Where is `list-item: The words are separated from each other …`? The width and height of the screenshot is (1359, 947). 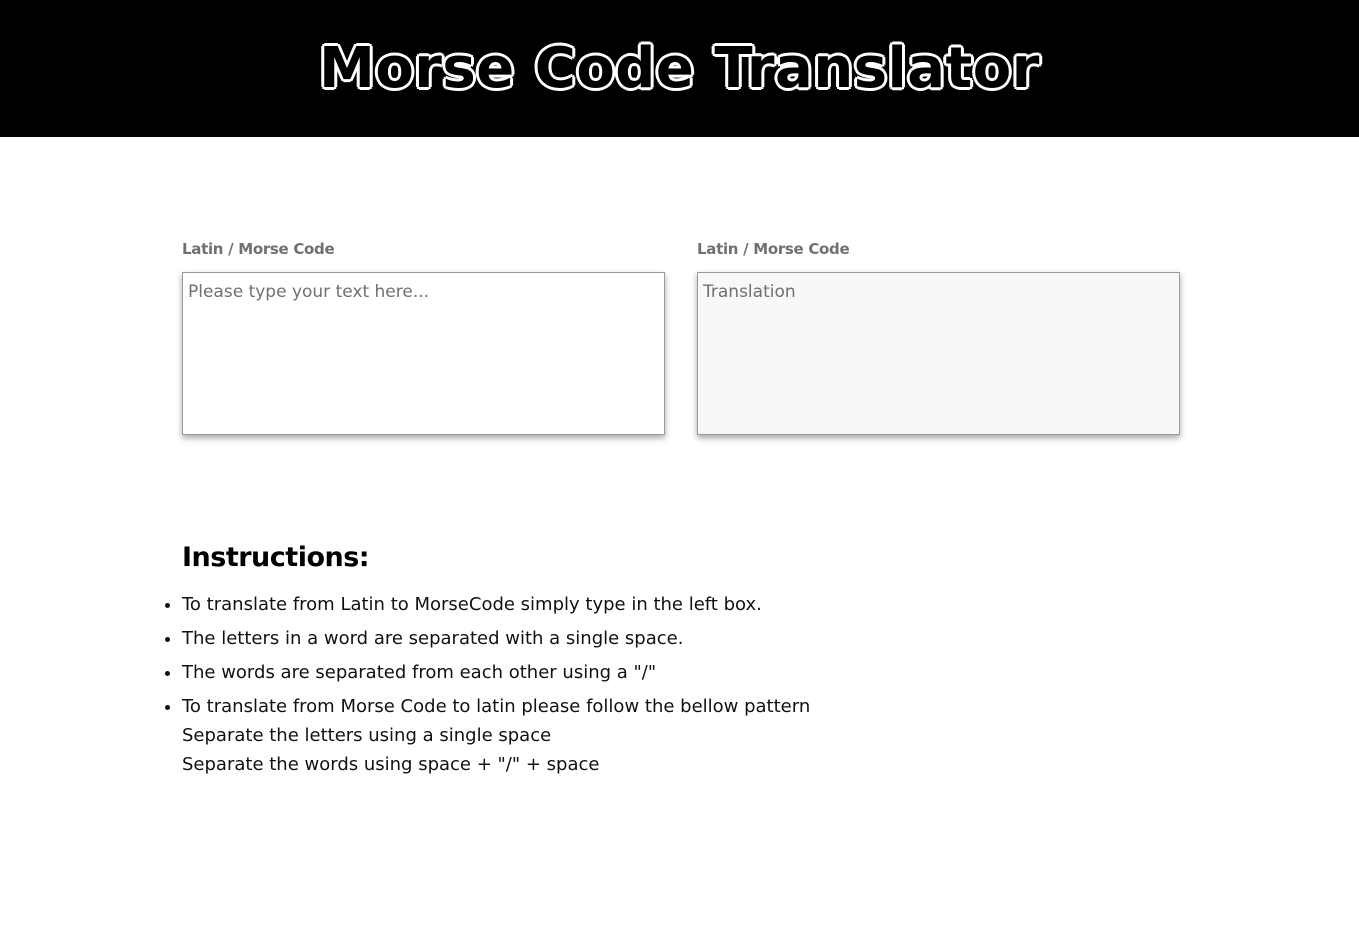
list-item: The words are separated from each other … is located at coordinates (632, 672).